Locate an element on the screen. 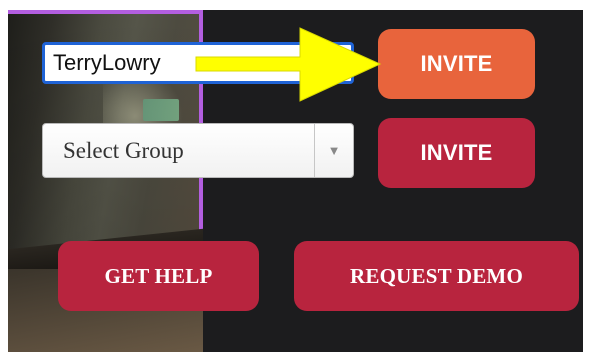 This screenshot has width=591, height=352. invite-user-button: INVITE is located at coordinates (456, 64).